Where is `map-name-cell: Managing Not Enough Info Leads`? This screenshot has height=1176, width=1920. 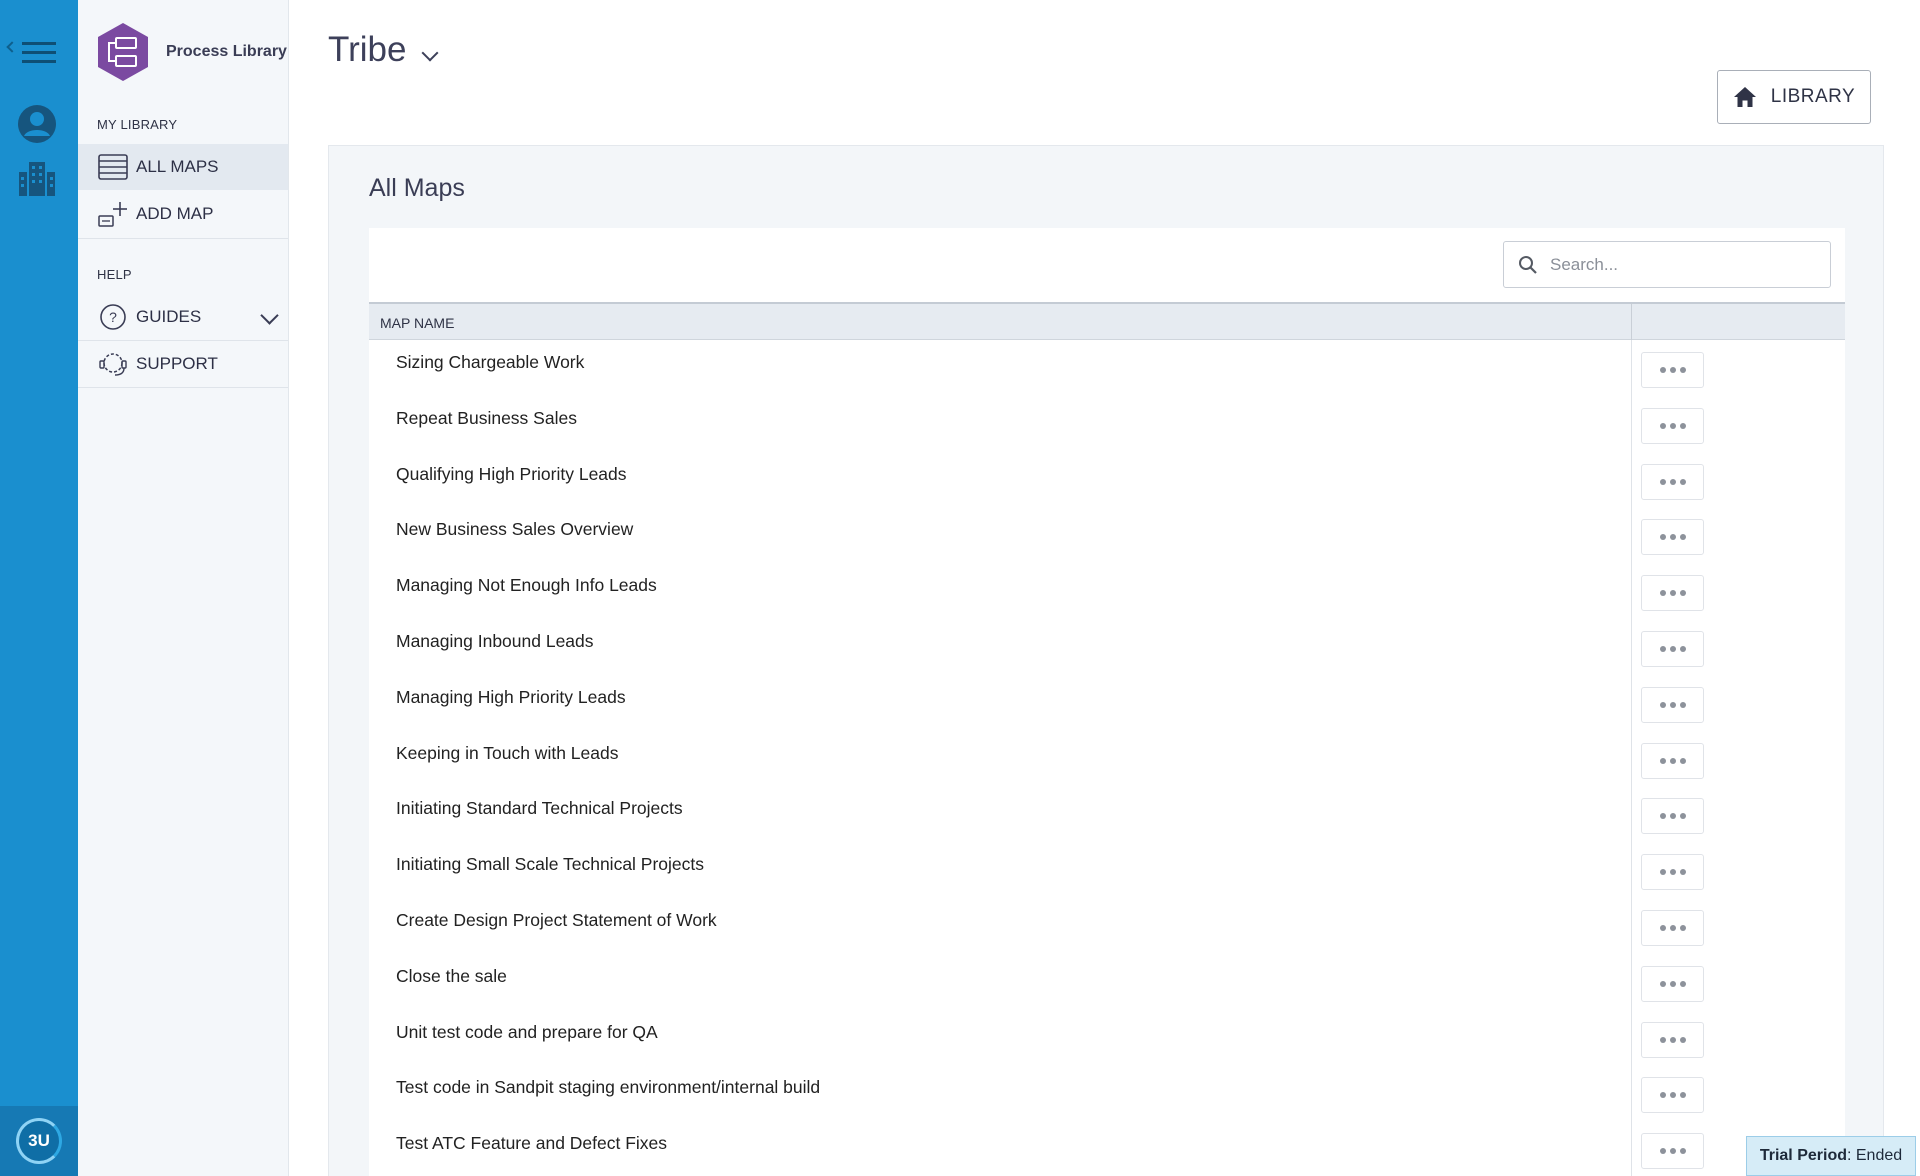
map-name-cell: Managing Not Enough Info Leads is located at coordinates (526, 585).